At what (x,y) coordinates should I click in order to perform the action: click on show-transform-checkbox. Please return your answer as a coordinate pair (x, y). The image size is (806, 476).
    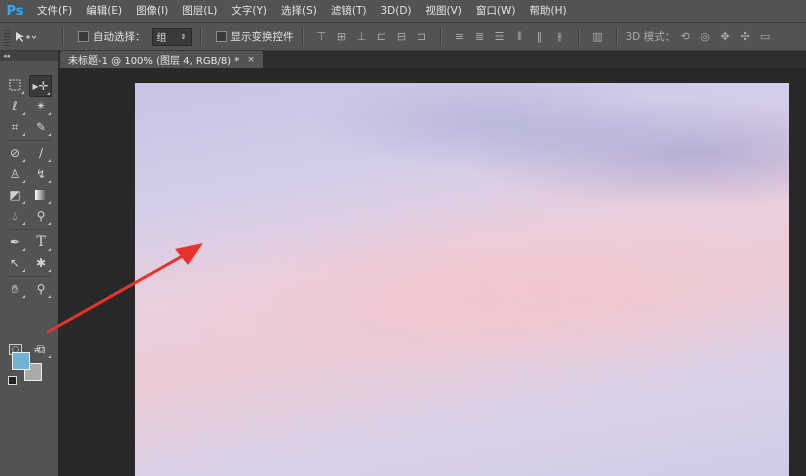
    Looking at the image, I should click on (221, 36).